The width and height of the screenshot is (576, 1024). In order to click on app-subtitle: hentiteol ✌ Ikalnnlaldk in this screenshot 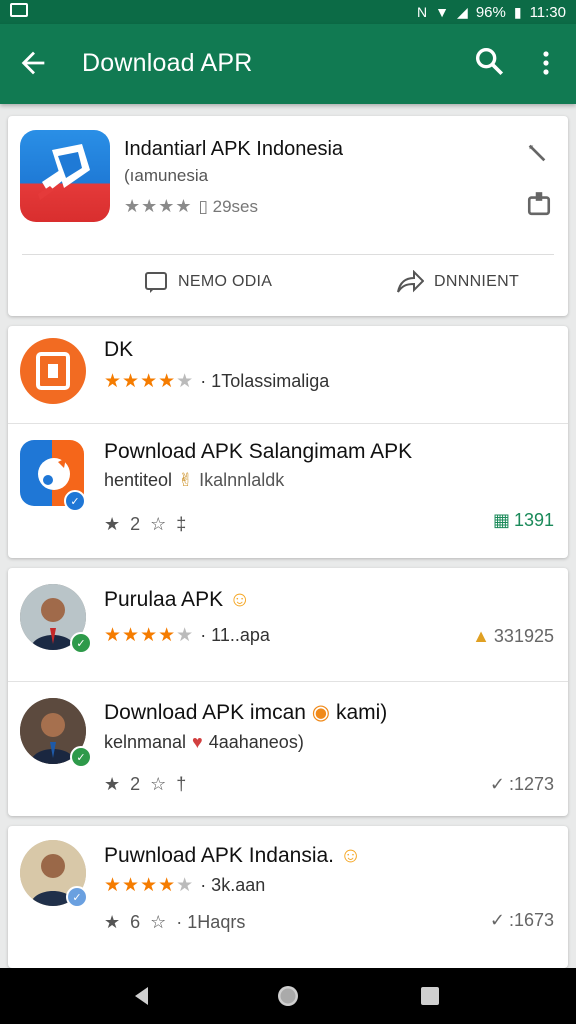, I will do `click(194, 480)`.